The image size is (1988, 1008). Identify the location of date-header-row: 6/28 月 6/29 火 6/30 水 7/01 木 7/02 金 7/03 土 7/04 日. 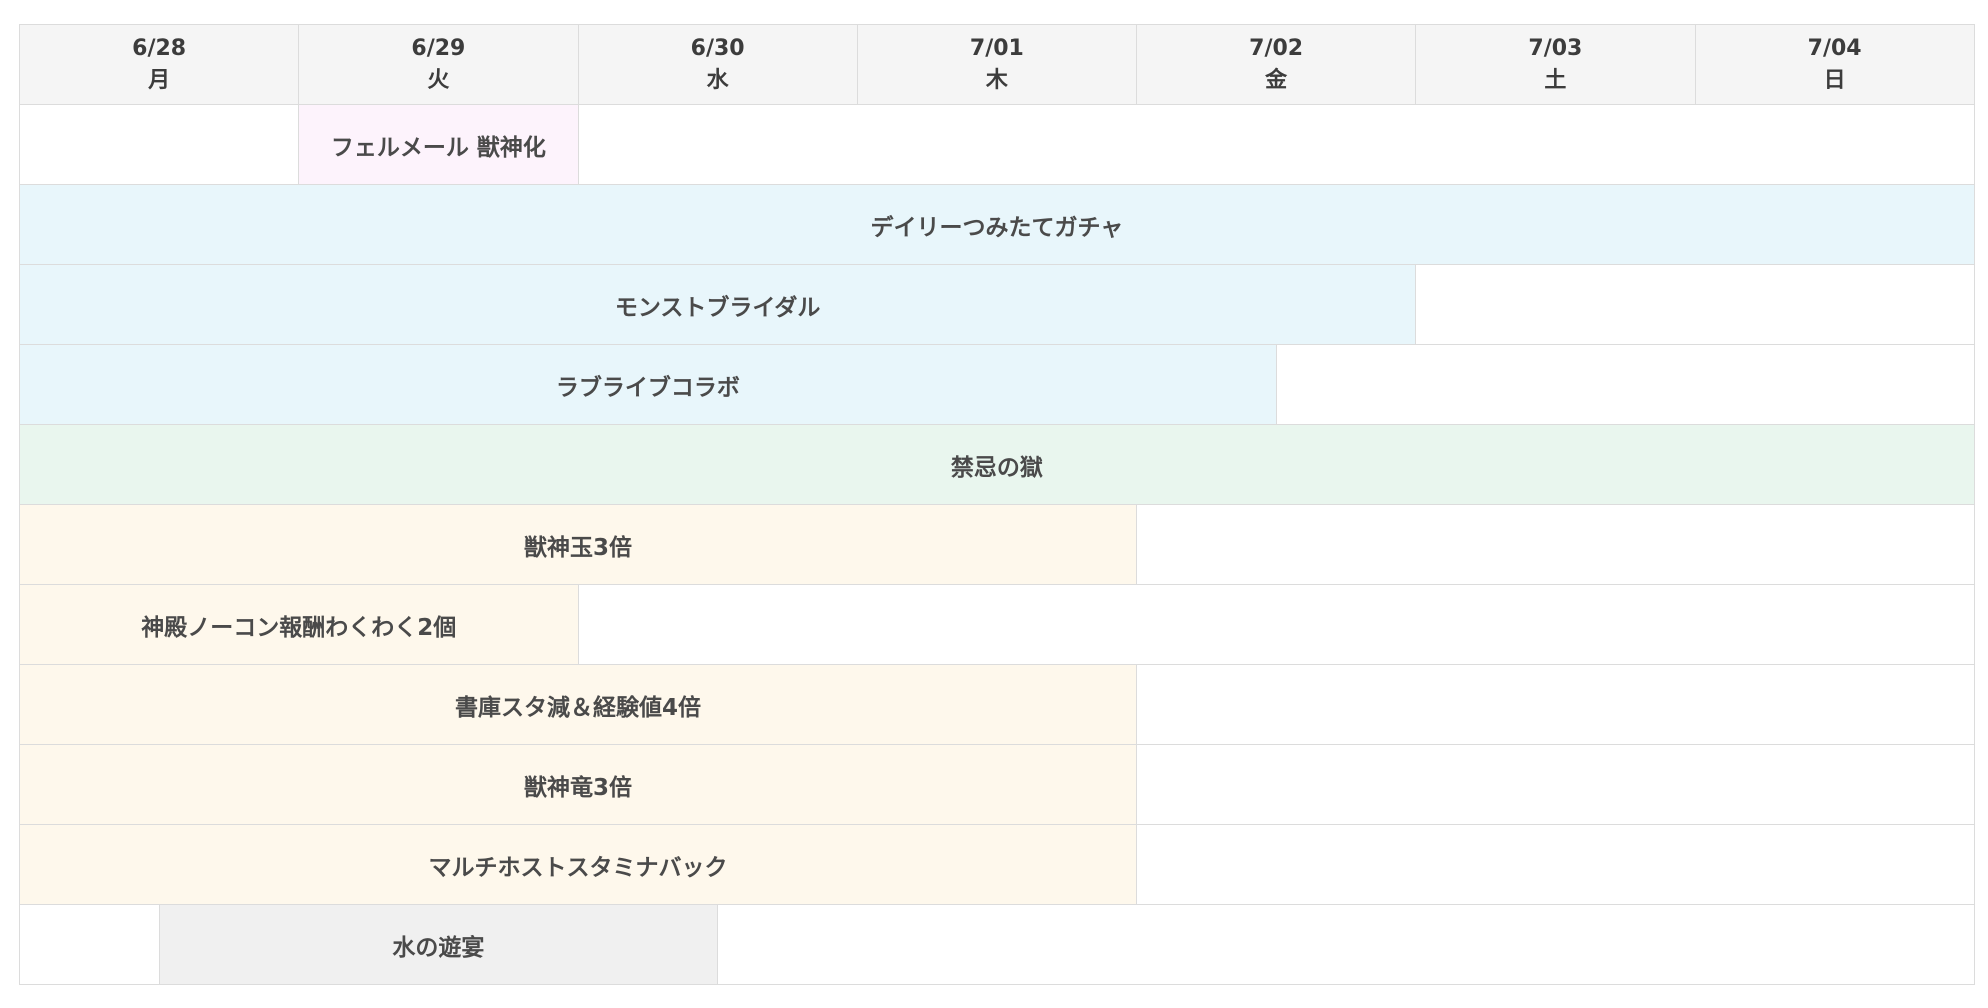
(996, 64).